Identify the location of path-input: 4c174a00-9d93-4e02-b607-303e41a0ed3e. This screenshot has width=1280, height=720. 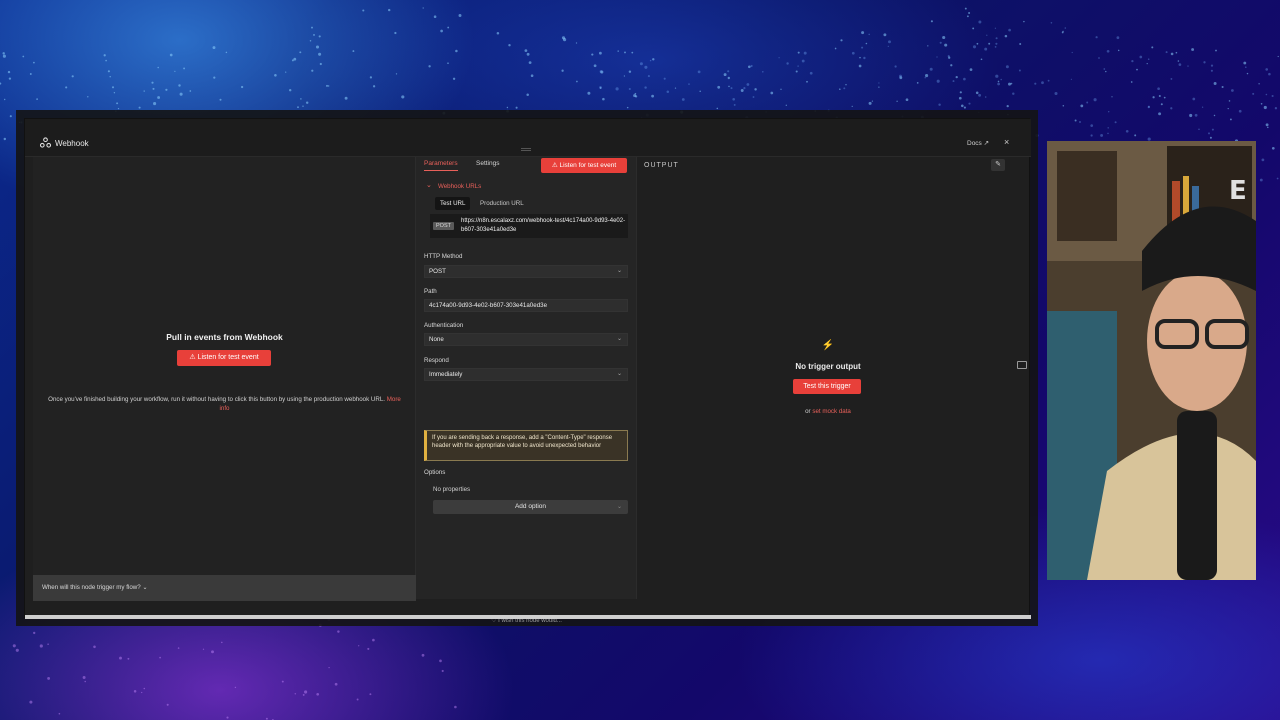
(526, 305).